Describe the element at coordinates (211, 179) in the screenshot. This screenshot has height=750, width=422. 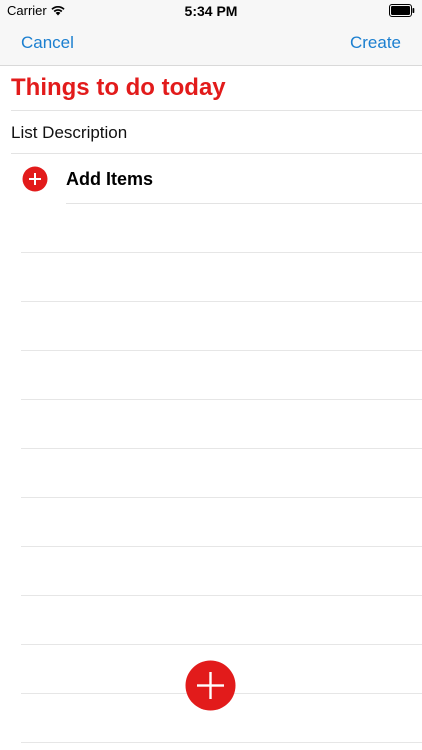
I see `add-items-row: Add Items` at that location.